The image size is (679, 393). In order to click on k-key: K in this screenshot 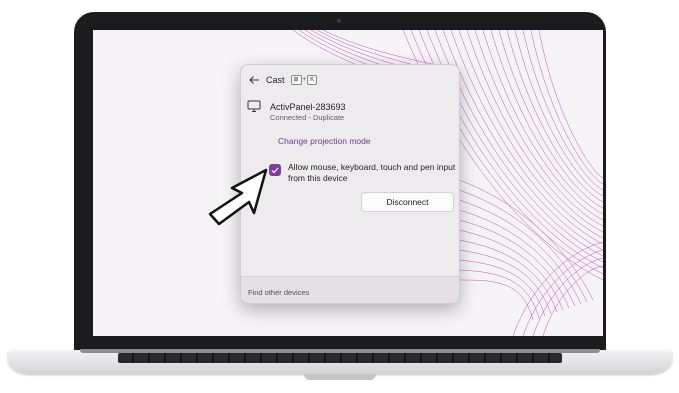, I will do `click(312, 80)`.